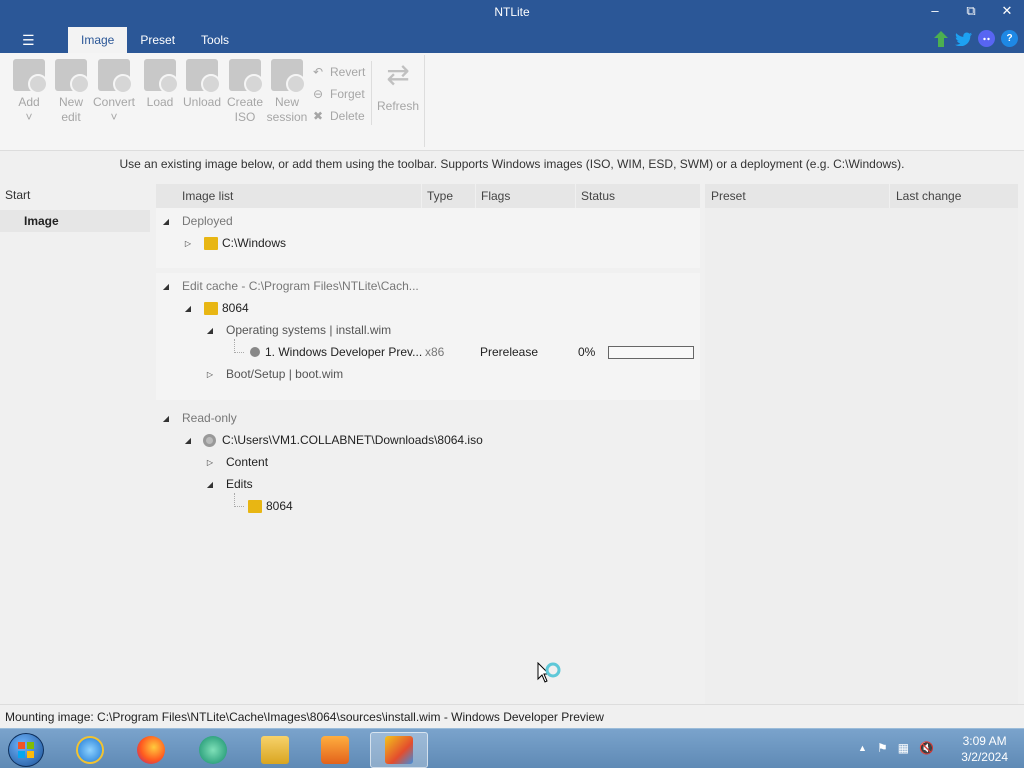  Describe the element at coordinates (160, 84) in the screenshot. I see `load-button: Load` at that location.